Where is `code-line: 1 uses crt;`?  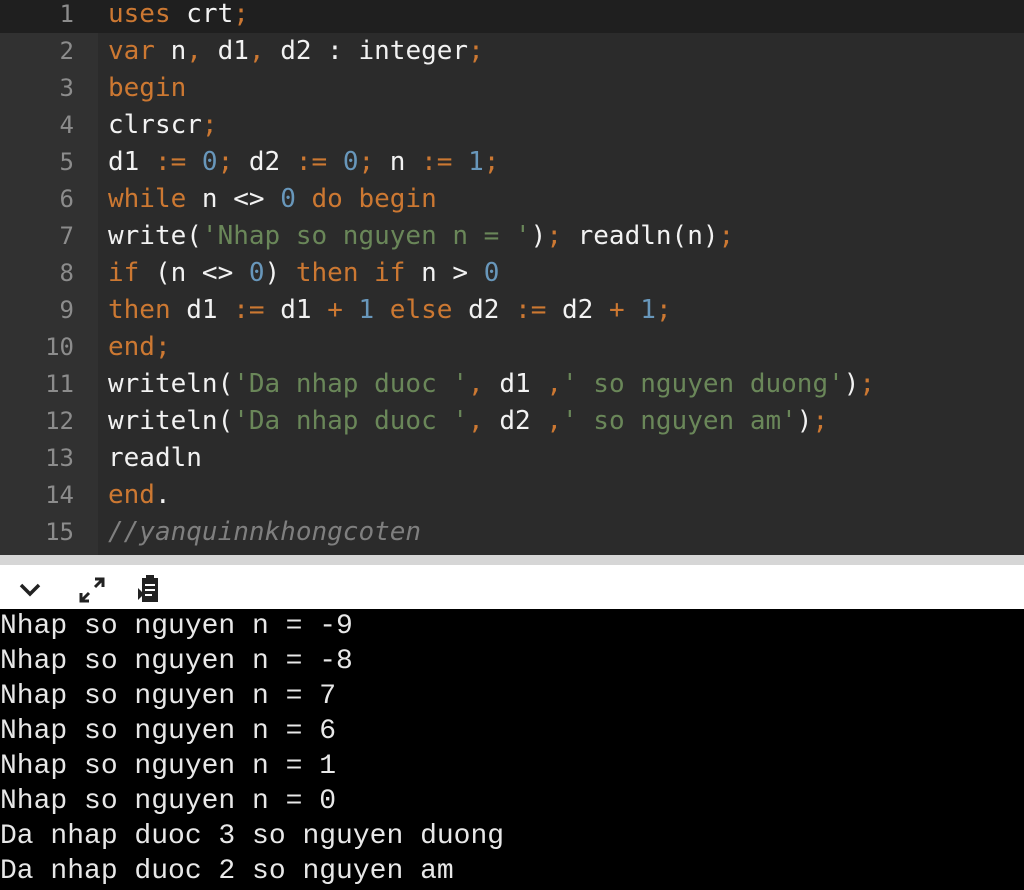 code-line: 1 uses crt; is located at coordinates (512, 16).